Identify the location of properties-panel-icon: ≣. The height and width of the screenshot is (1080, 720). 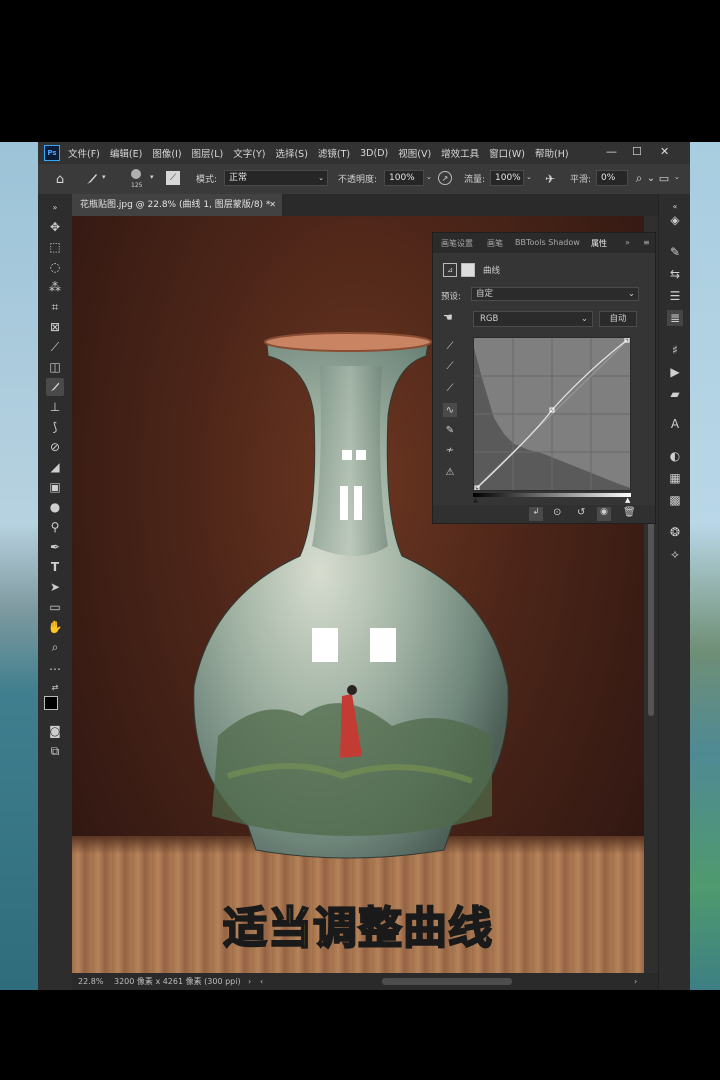
(675, 318).